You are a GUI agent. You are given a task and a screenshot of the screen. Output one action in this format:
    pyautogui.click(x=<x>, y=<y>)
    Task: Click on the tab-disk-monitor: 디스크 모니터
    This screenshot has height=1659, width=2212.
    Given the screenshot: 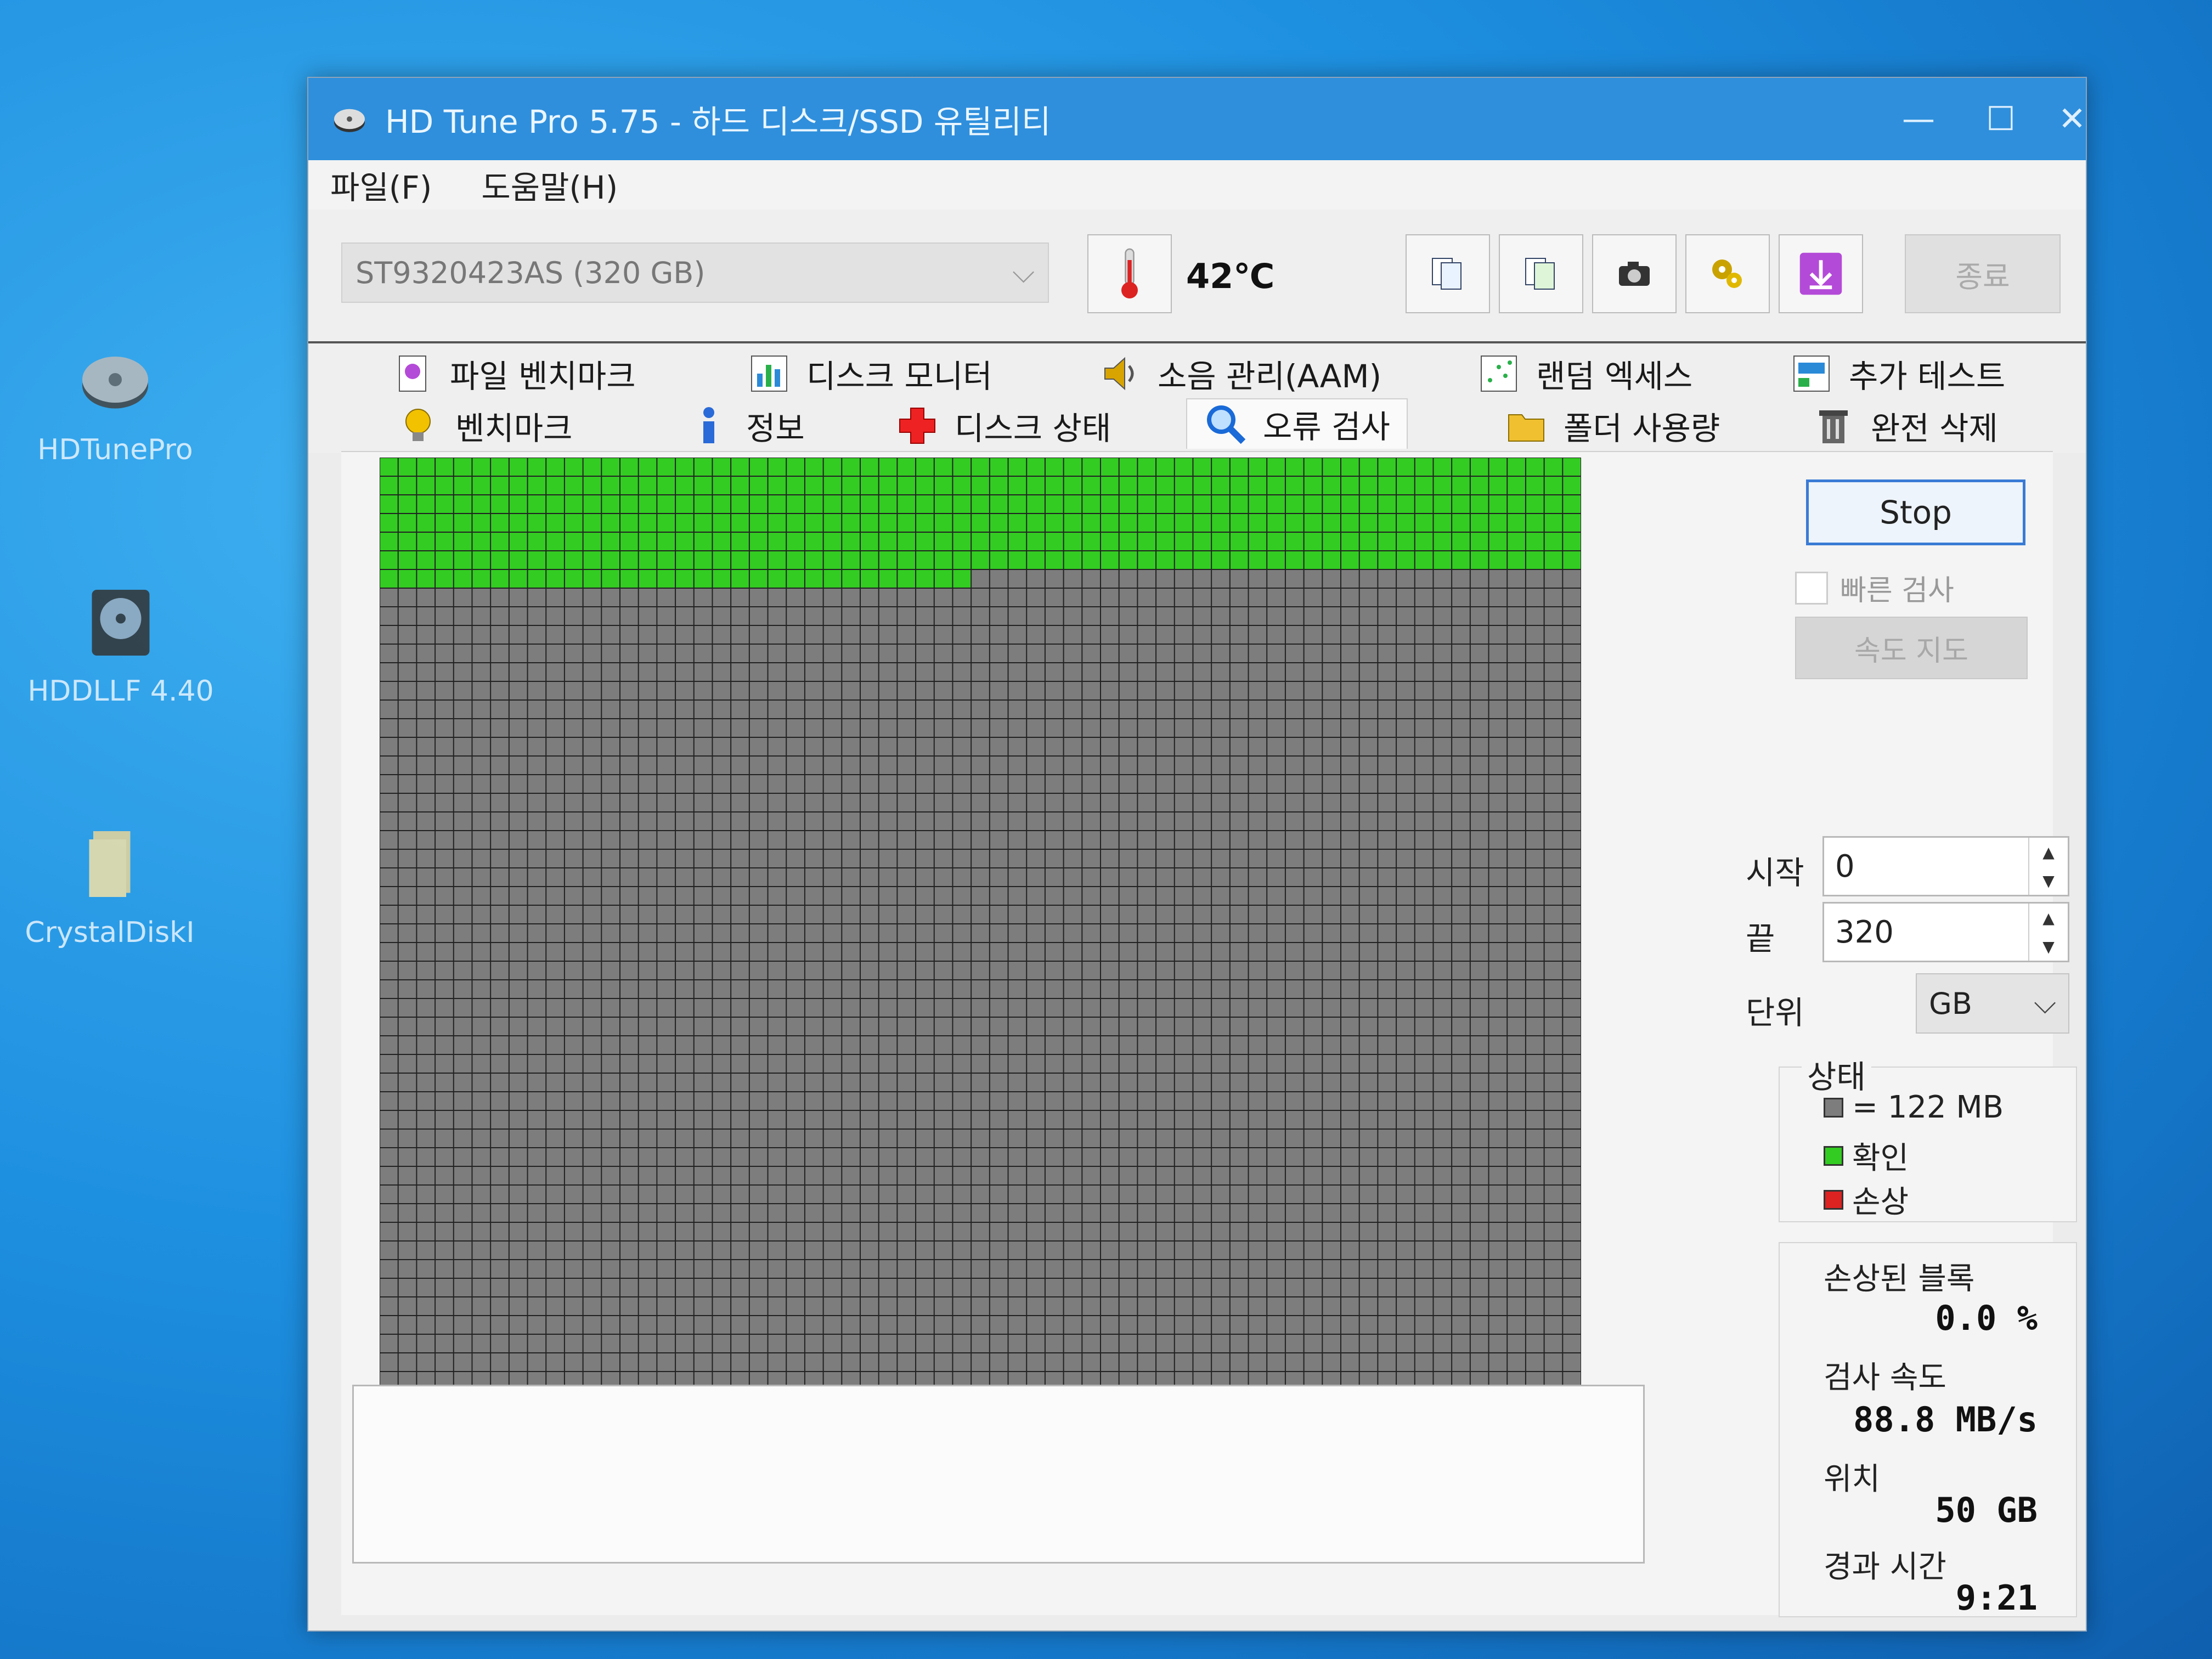 What is the action you would take?
    pyautogui.click(x=869, y=374)
    